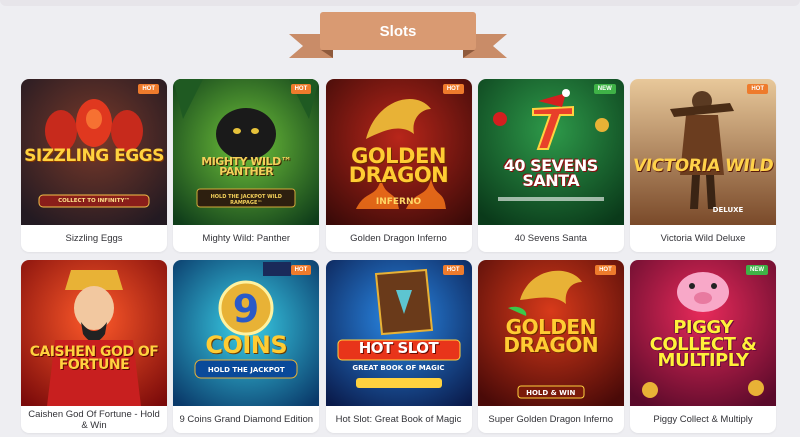 This screenshot has width=800, height=437. I want to click on svg-text: 9, so click(246, 309).